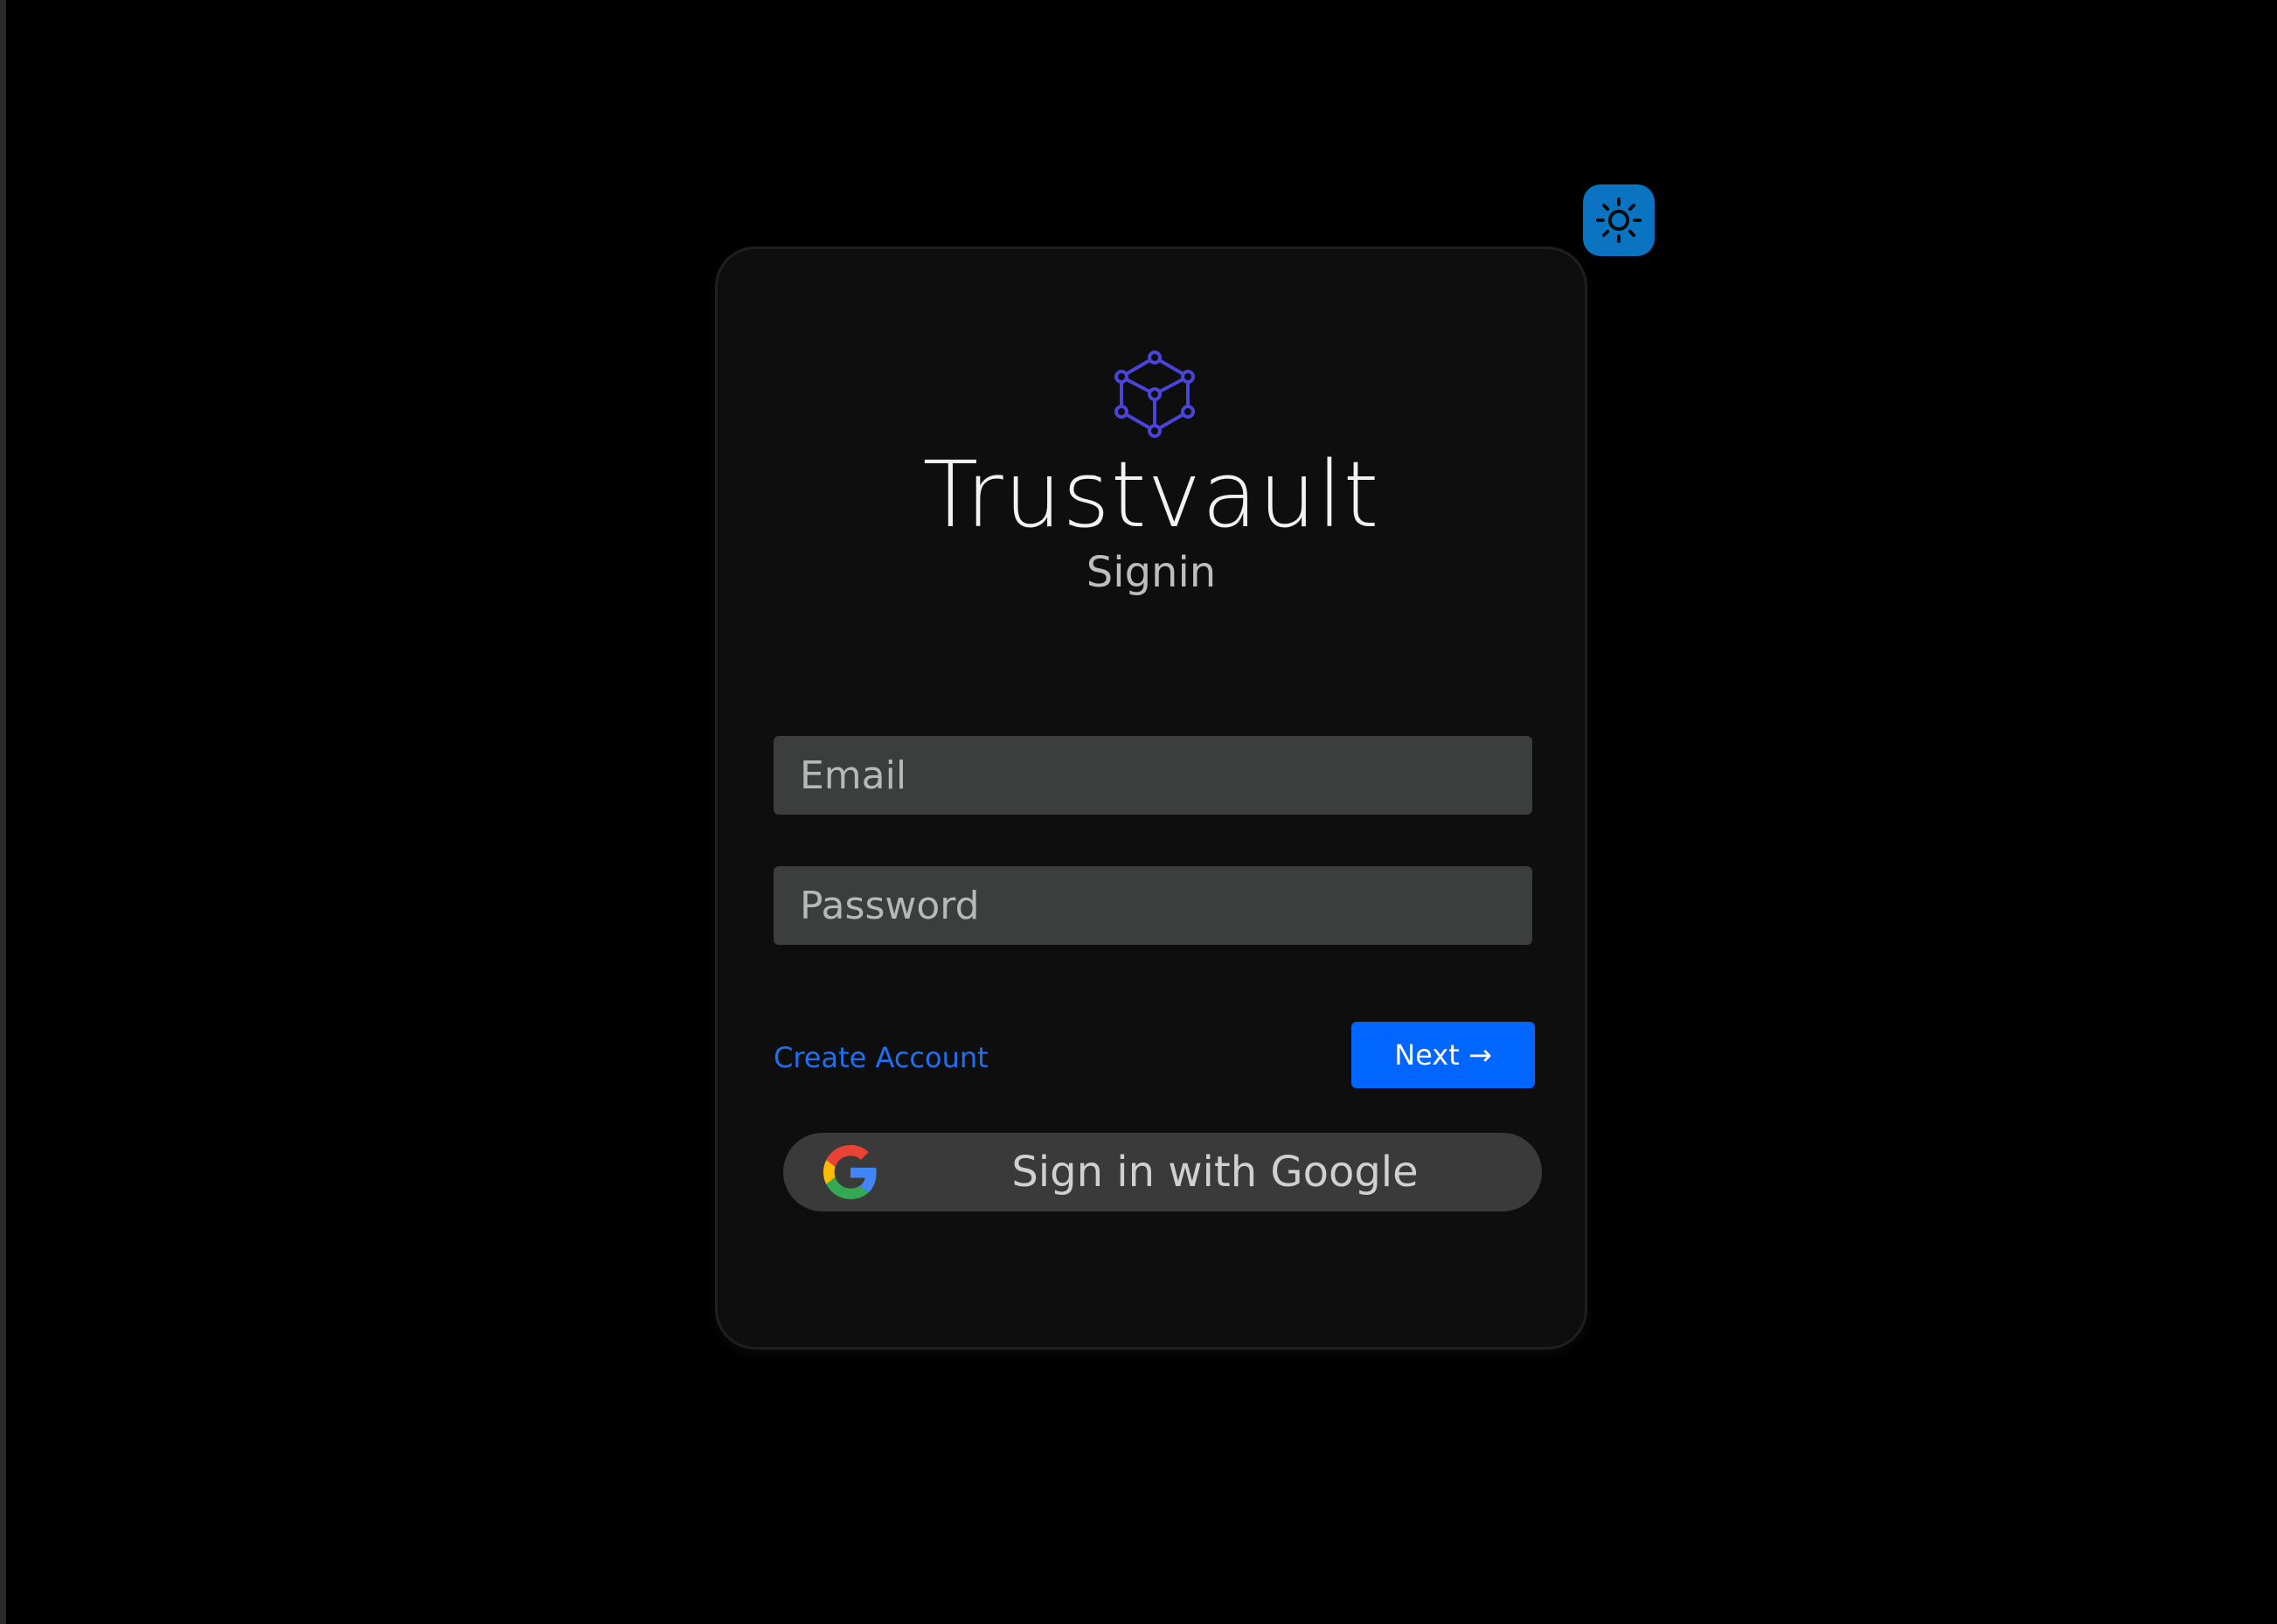 This screenshot has width=2277, height=1624. What do you see at coordinates (1215, 1172) in the screenshot?
I see `google-signin-label: Sign in with Google` at bounding box center [1215, 1172].